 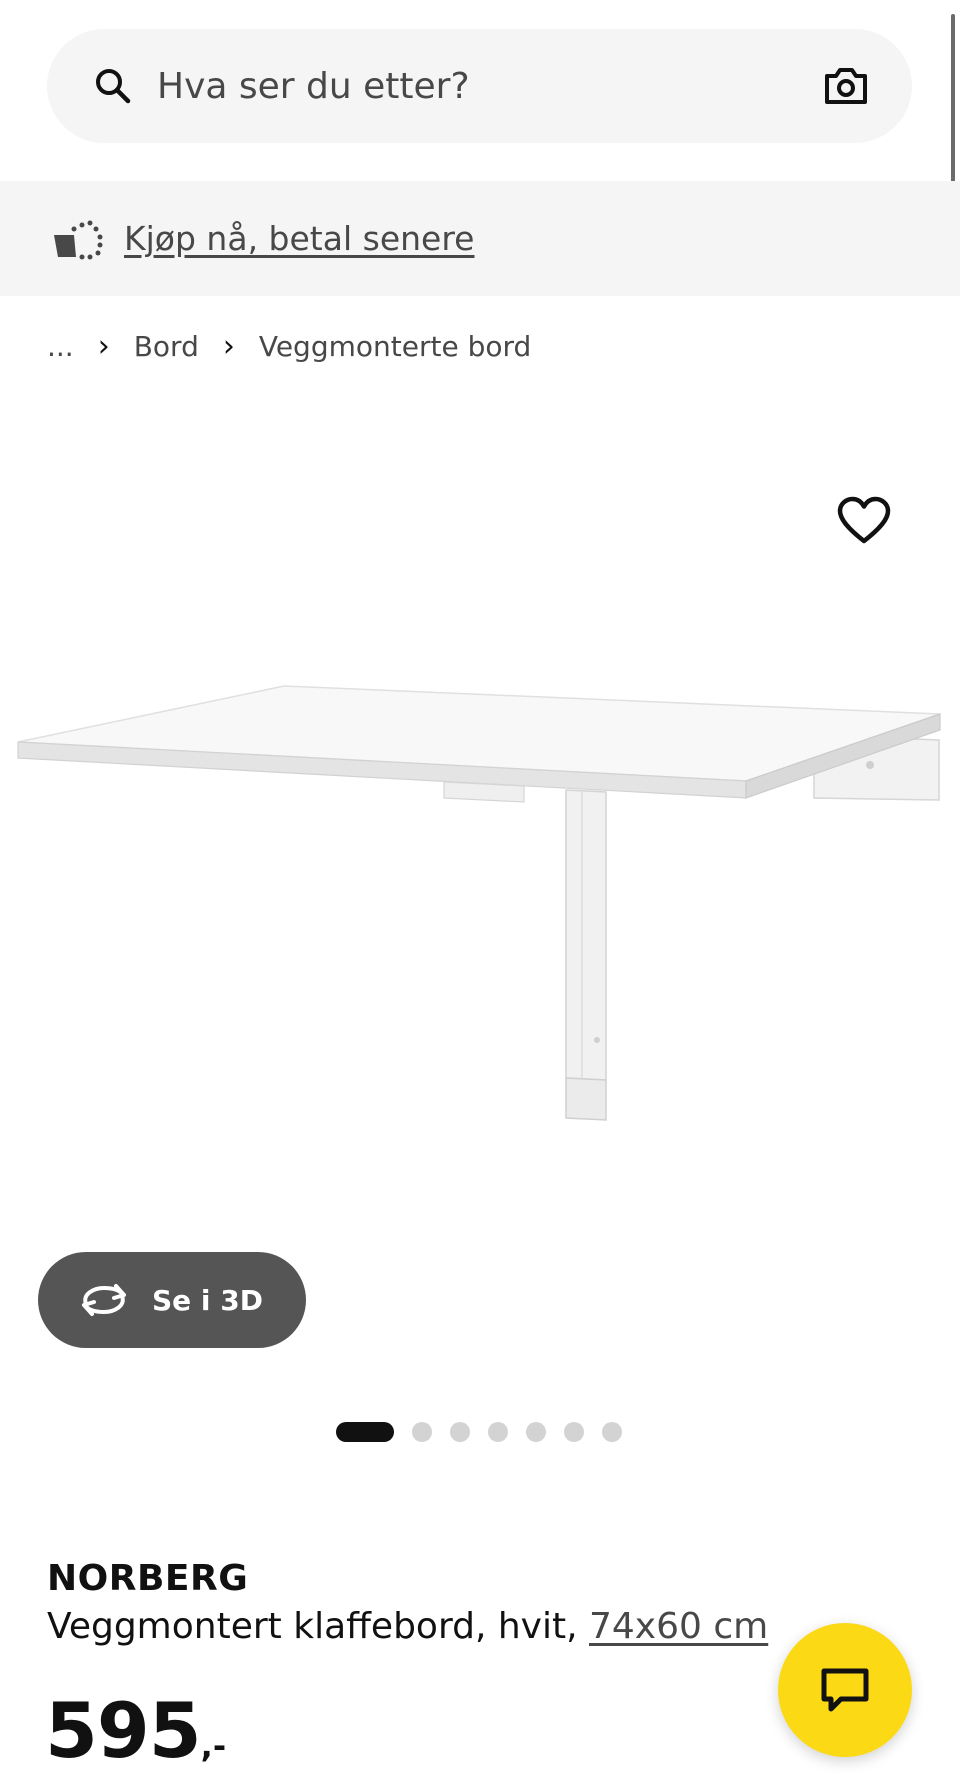 I want to click on breadcrumb-item-veggmonterte-bord: Veggmonterte bord, so click(x=395, y=346).